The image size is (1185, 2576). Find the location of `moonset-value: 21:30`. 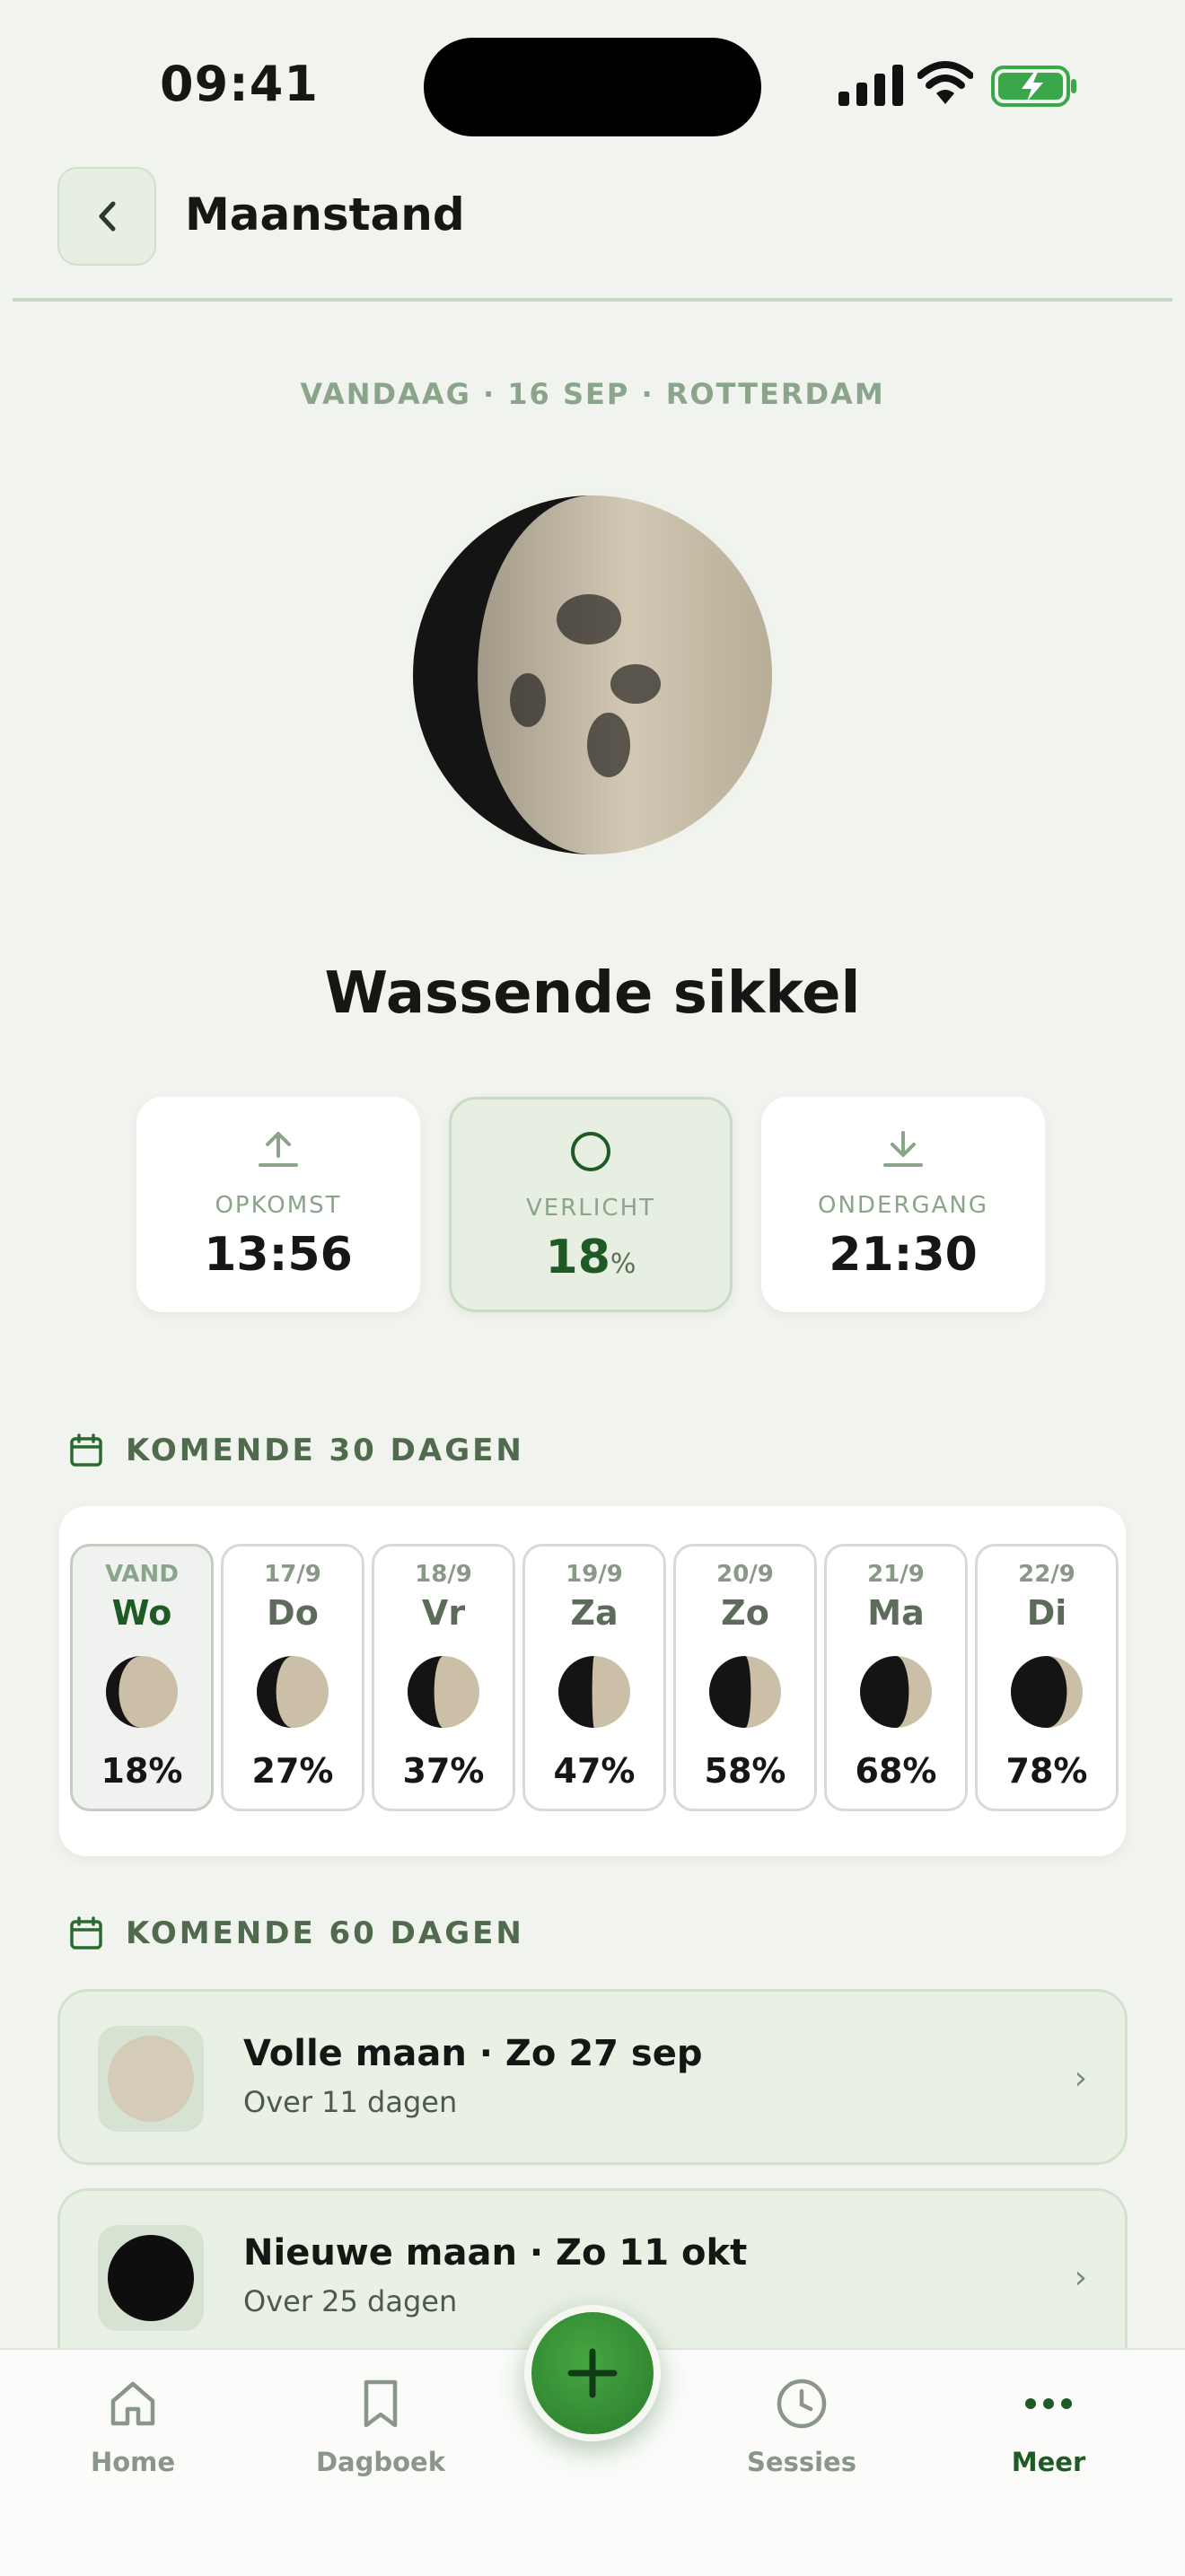

moonset-value: 21:30 is located at coordinates (903, 1255).